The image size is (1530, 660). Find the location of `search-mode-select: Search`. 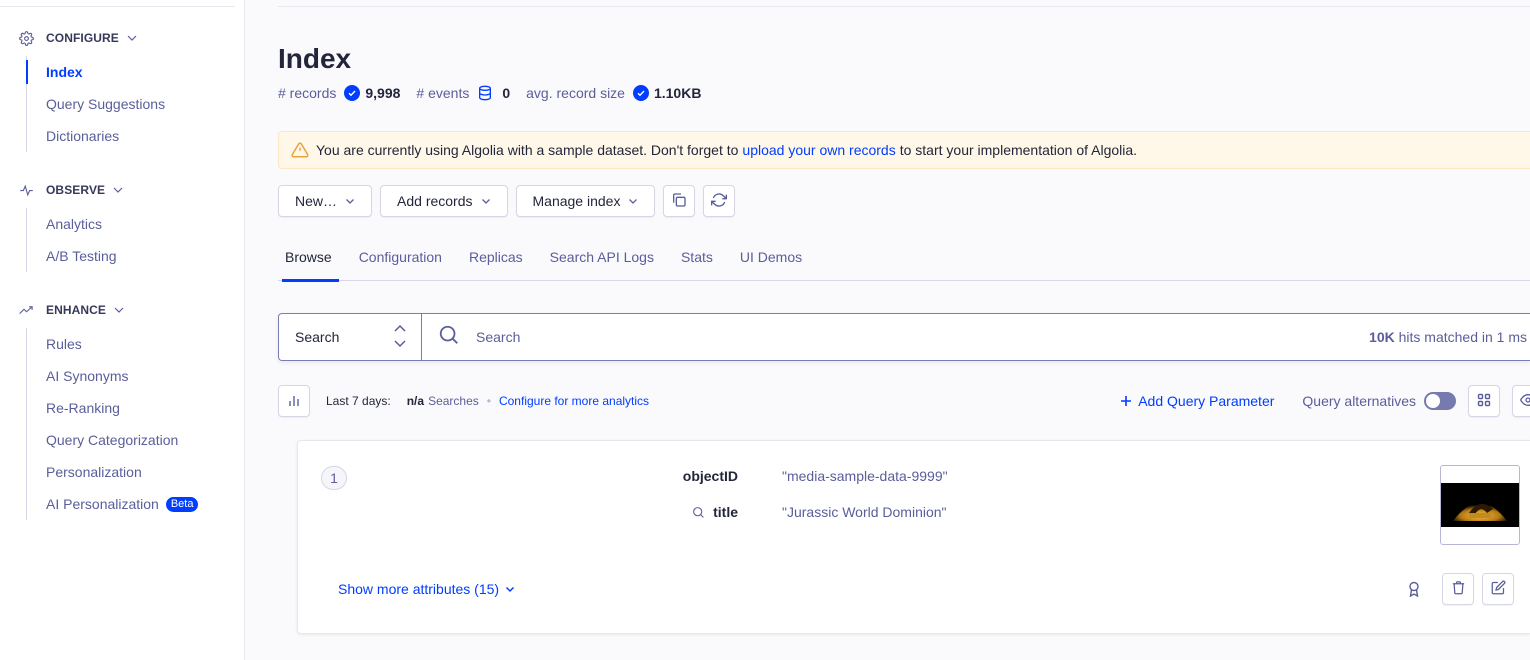

search-mode-select: Search is located at coordinates (350, 337).